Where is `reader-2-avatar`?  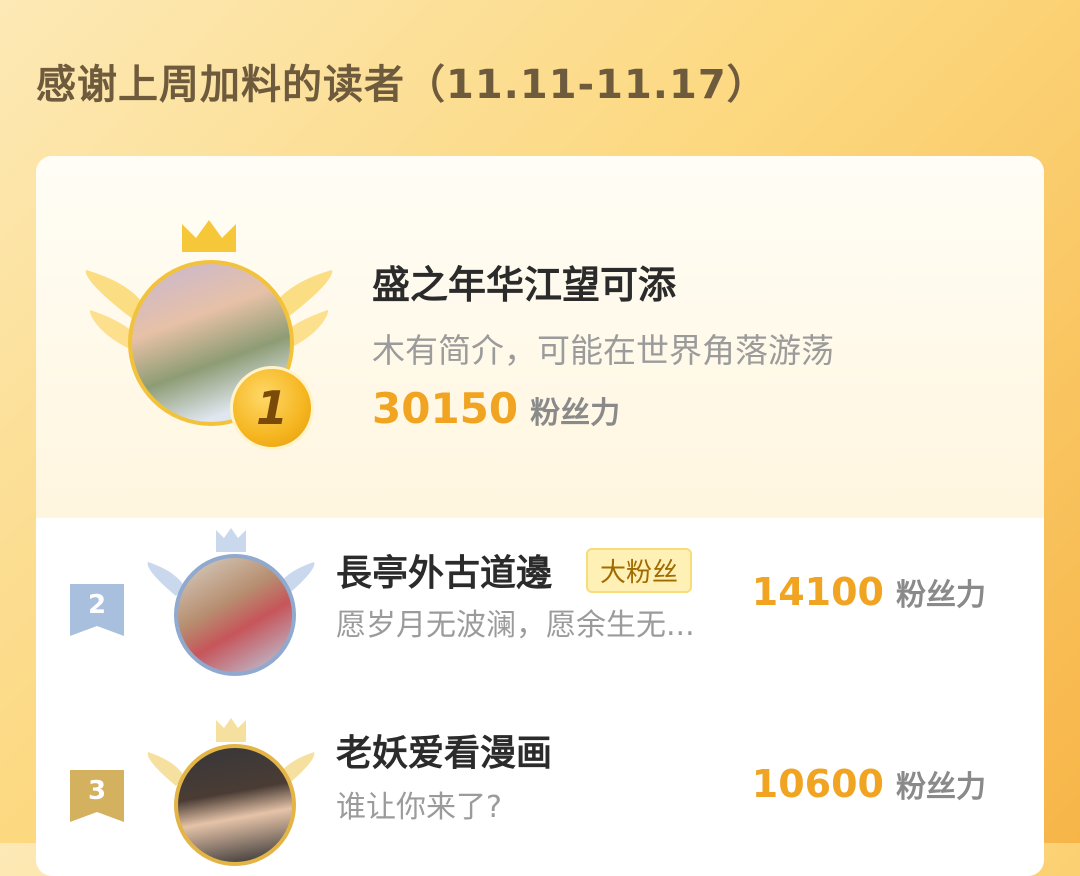 reader-2-avatar is located at coordinates (235, 615).